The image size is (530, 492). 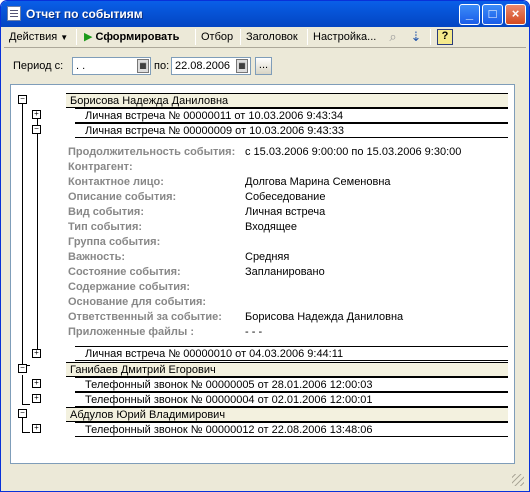 I want to click on detail-label: Контактное лицо:, so click(x=116, y=182).